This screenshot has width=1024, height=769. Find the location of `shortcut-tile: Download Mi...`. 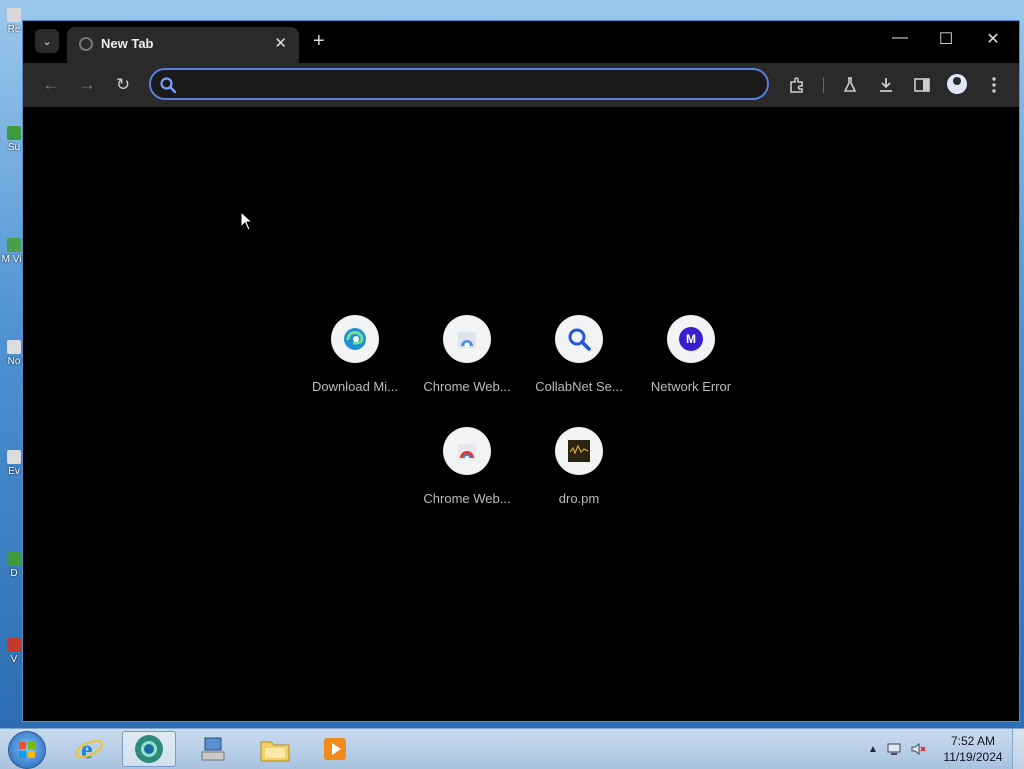

shortcut-tile: Download Mi... is located at coordinates (355, 360).